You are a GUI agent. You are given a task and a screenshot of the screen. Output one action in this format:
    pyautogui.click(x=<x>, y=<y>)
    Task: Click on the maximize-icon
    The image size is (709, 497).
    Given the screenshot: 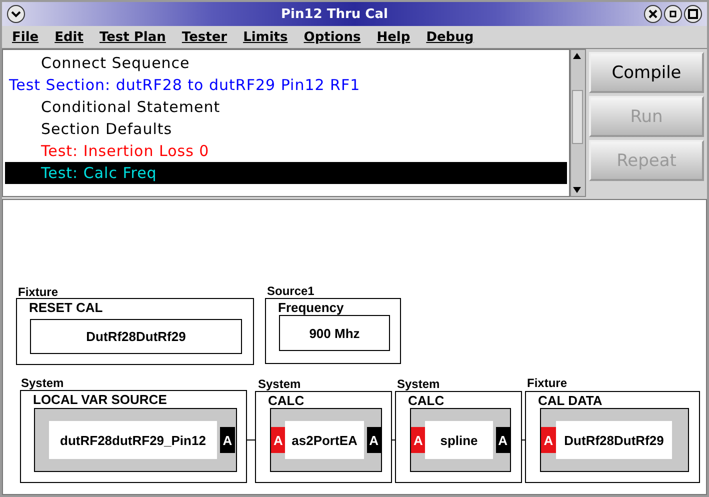 What is the action you would take?
    pyautogui.click(x=693, y=14)
    